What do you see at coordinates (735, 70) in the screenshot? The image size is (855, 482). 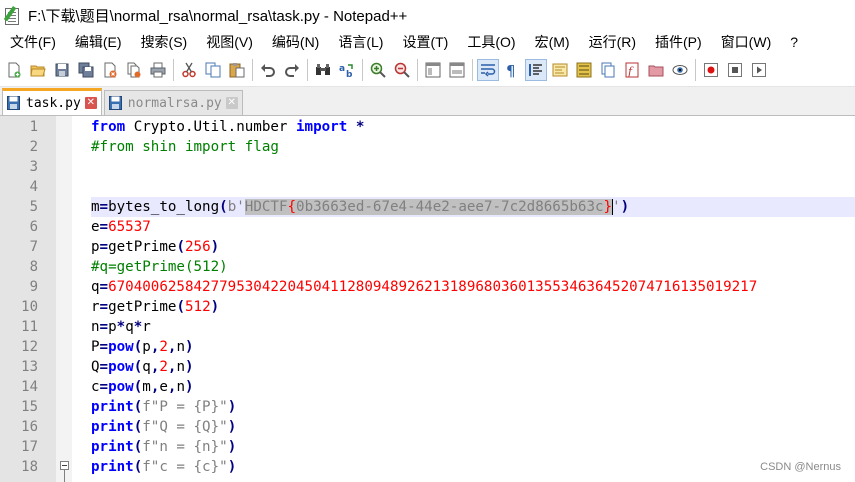 I see `stop-macro-button` at bounding box center [735, 70].